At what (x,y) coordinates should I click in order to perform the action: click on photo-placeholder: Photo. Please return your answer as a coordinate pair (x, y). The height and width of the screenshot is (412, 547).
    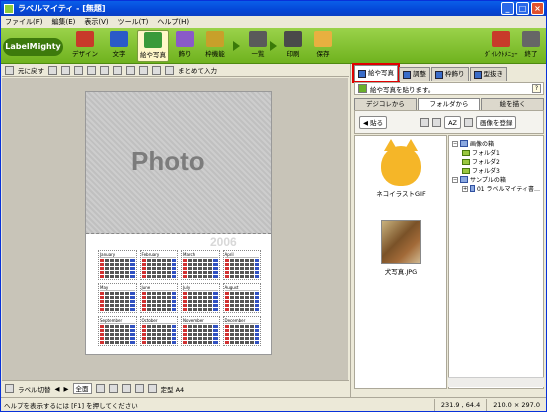
    Looking at the image, I should click on (178, 163).